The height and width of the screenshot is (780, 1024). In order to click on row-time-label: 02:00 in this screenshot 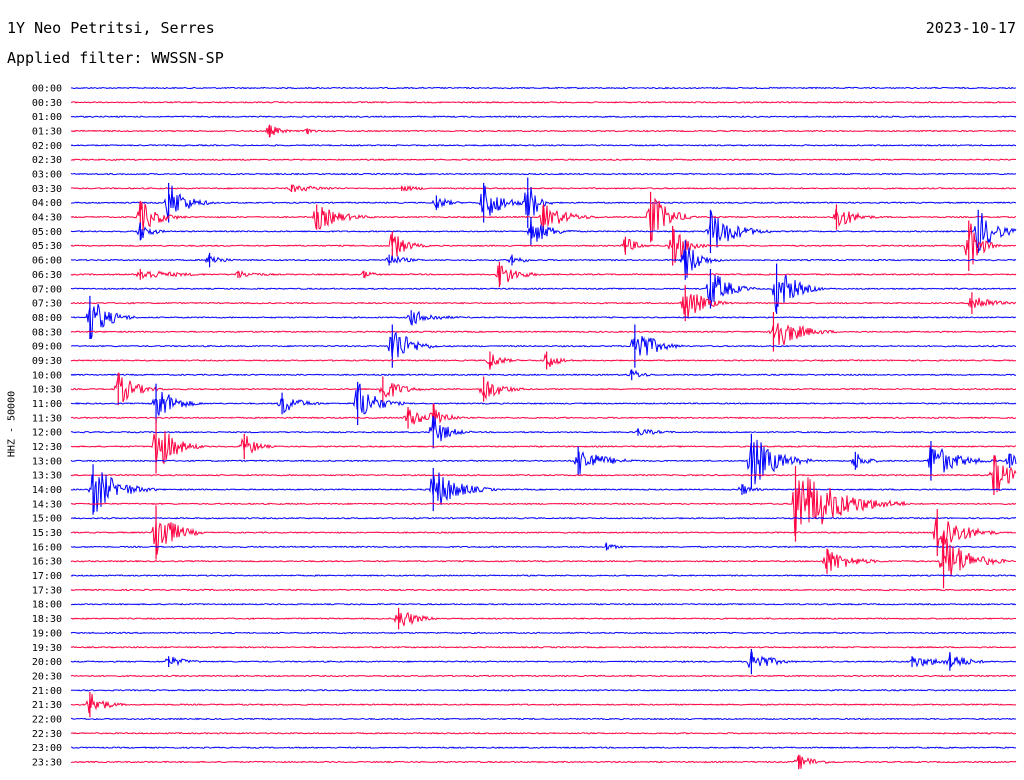, I will do `click(47, 146)`.